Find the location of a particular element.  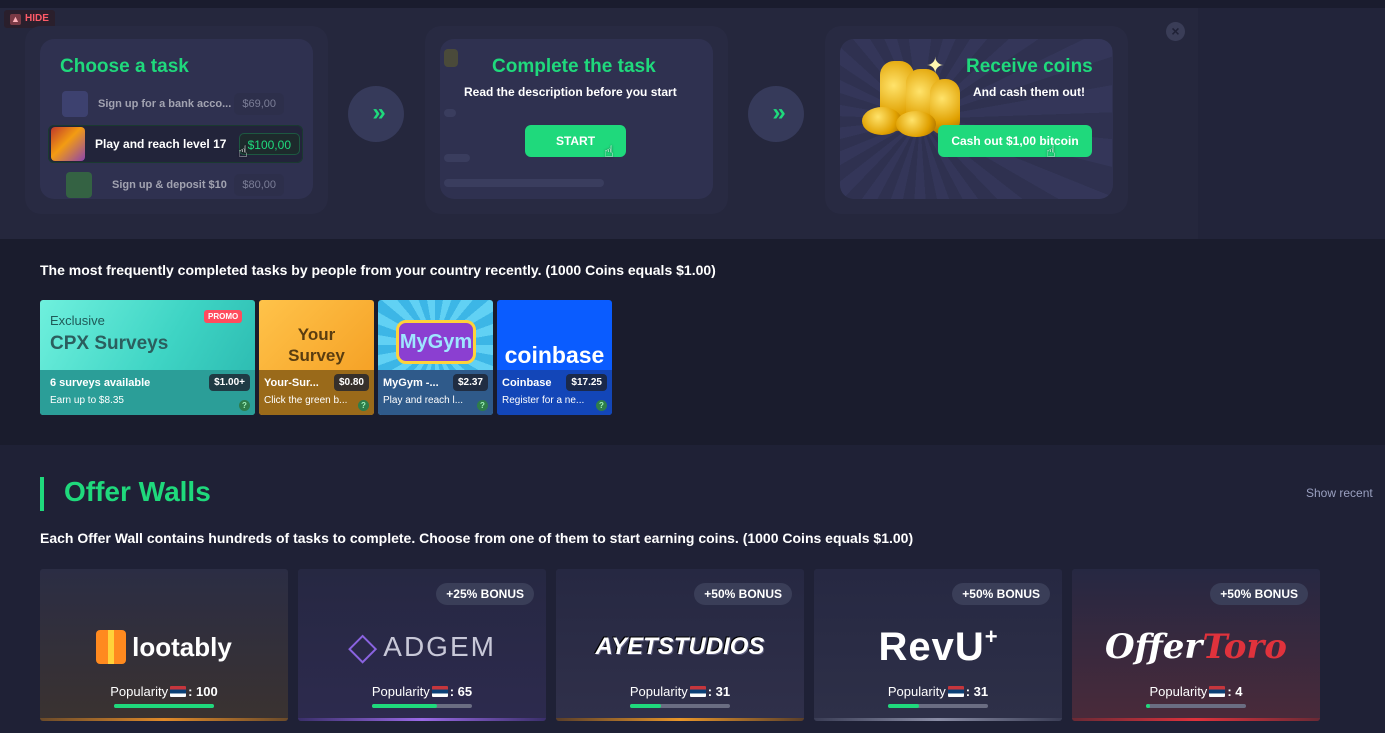

wall-name: lootably is located at coordinates (182, 646).